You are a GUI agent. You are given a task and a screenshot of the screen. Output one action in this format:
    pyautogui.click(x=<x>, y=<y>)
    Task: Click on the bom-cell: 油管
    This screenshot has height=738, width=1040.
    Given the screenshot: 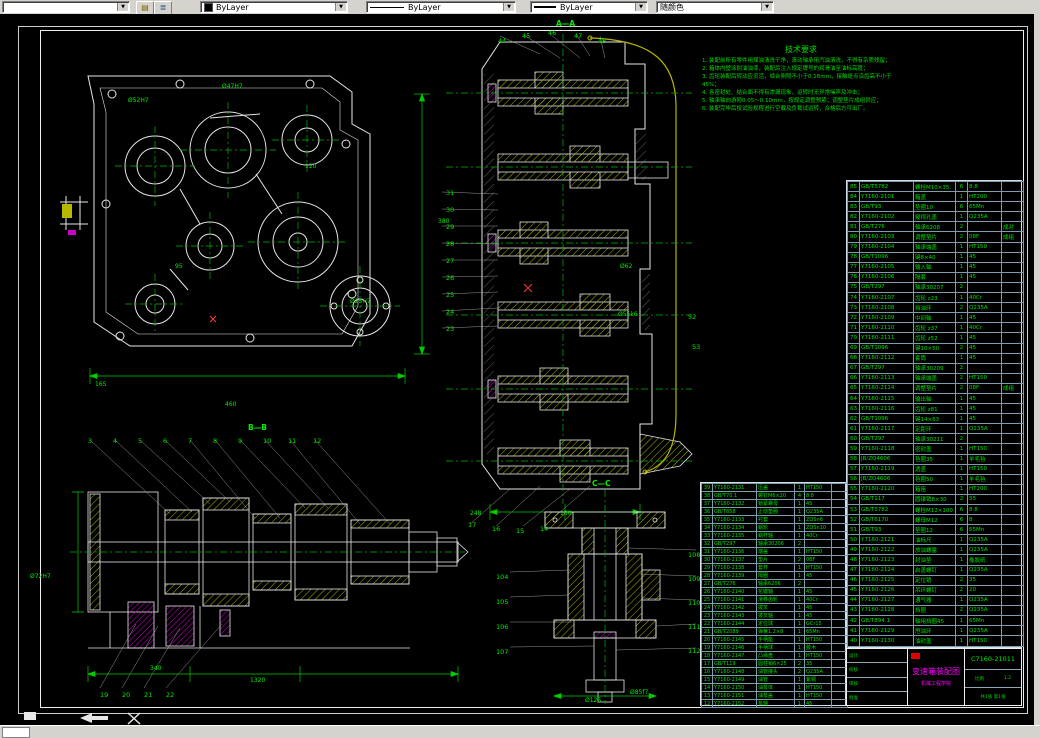 What is the action you would take?
    pyautogui.click(x=775, y=679)
    